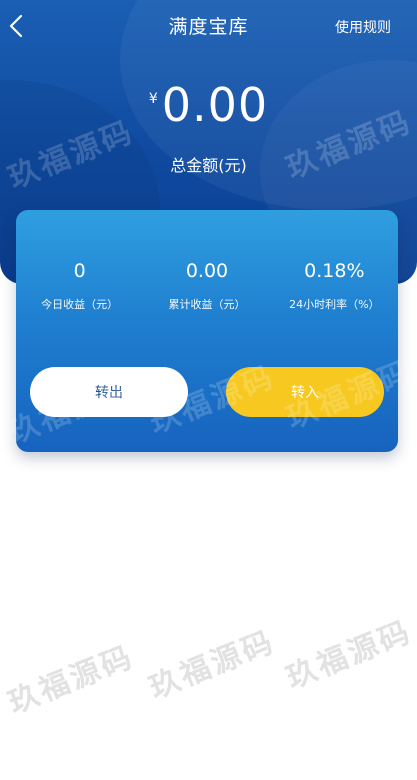 The image size is (417, 780). Describe the element at coordinates (109, 392) in the screenshot. I see `transfer-out-button: 转出` at that location.